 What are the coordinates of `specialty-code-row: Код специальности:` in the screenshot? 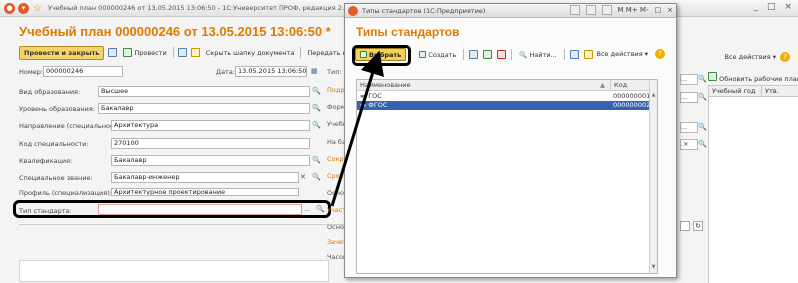 It's located at (54, 144).